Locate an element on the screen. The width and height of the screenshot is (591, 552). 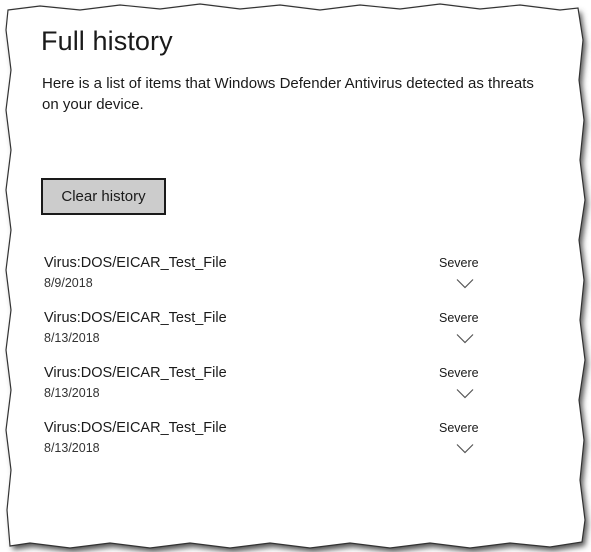
clear-history-button: Clear history is located at coordinates (103, 196).